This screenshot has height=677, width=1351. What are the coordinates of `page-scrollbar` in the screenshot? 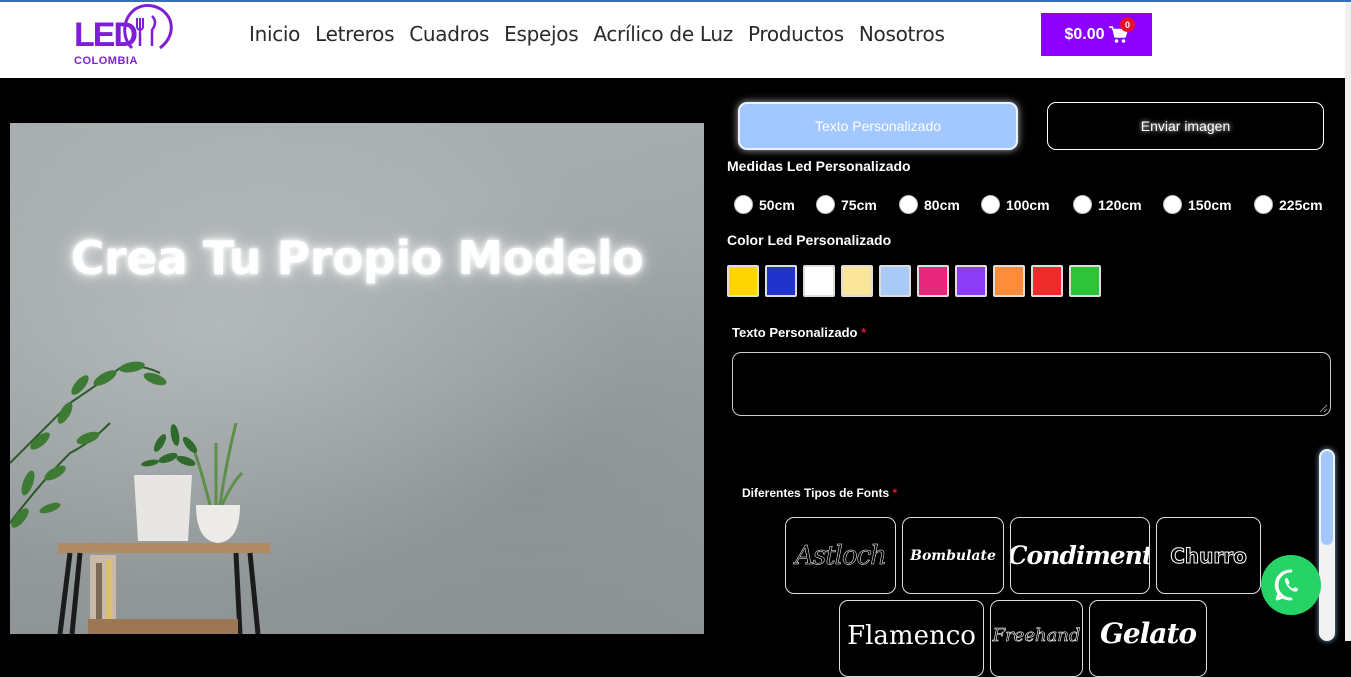 It's located at (1348, 321).